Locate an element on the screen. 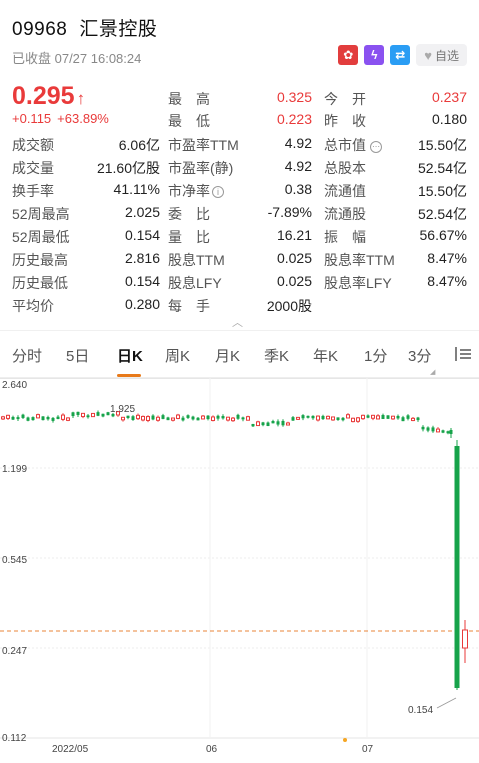 Image resolution: width=479 pixels, height=763 pixels. tab-3min-label: 3分 is located at coordinates (420, 356).